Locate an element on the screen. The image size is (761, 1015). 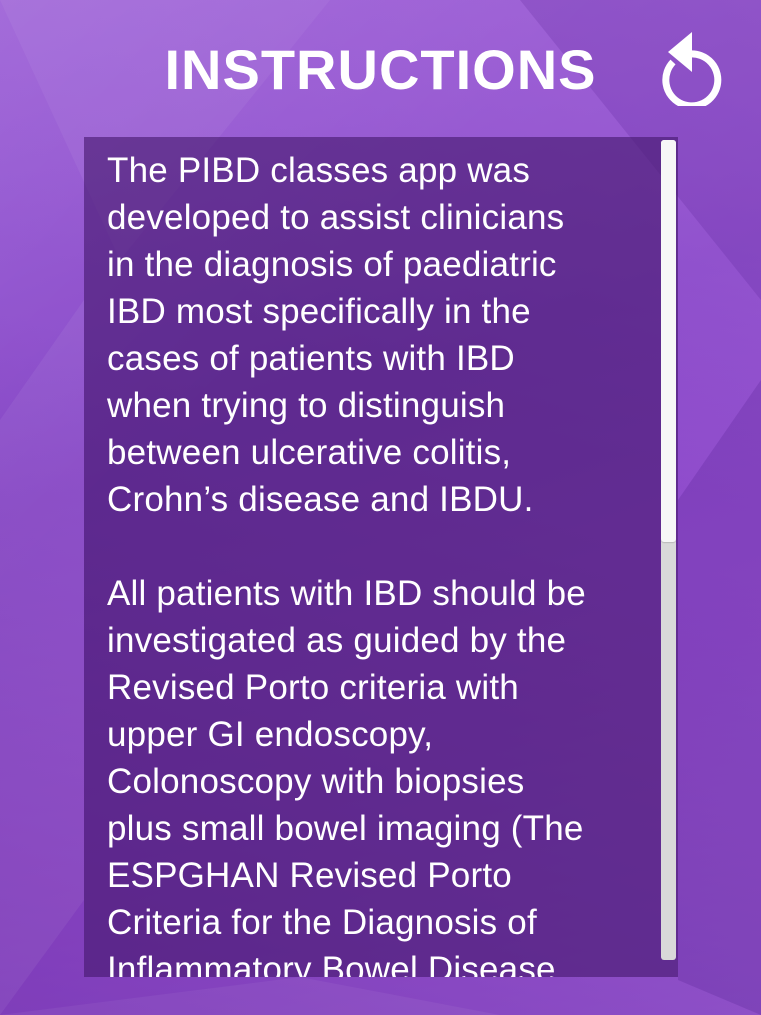
scrollbar-thumb is located at coordinates (668, 341).